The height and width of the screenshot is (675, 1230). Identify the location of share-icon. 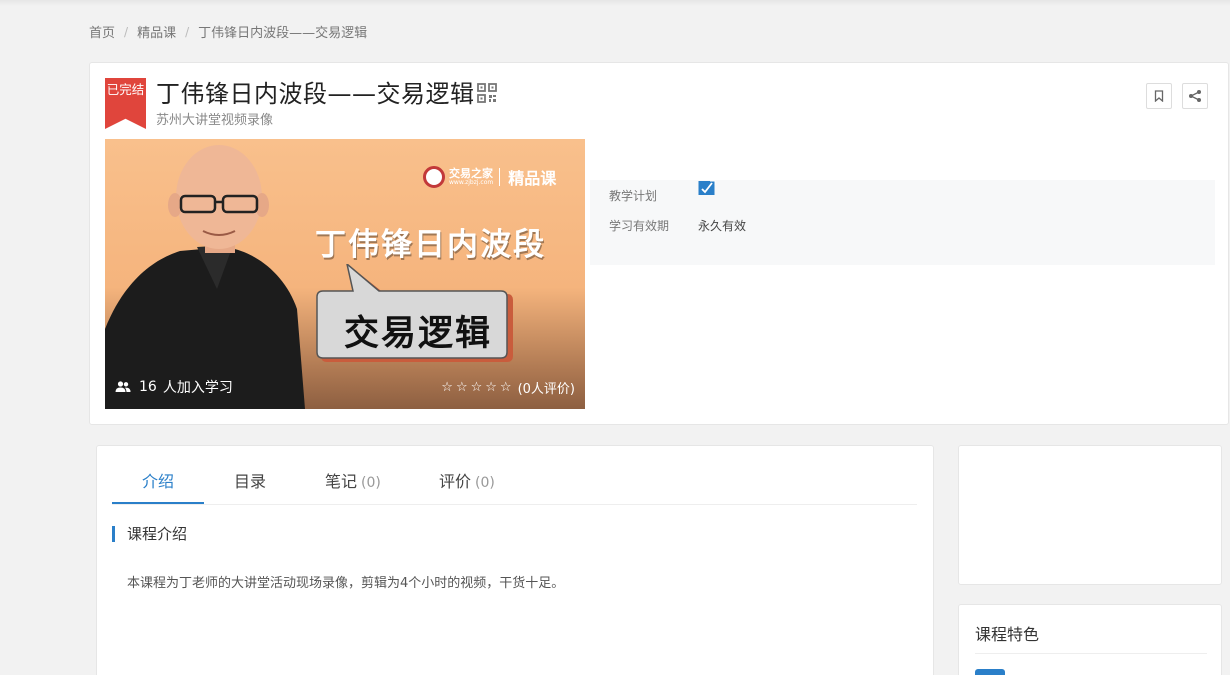
(1195, 96).